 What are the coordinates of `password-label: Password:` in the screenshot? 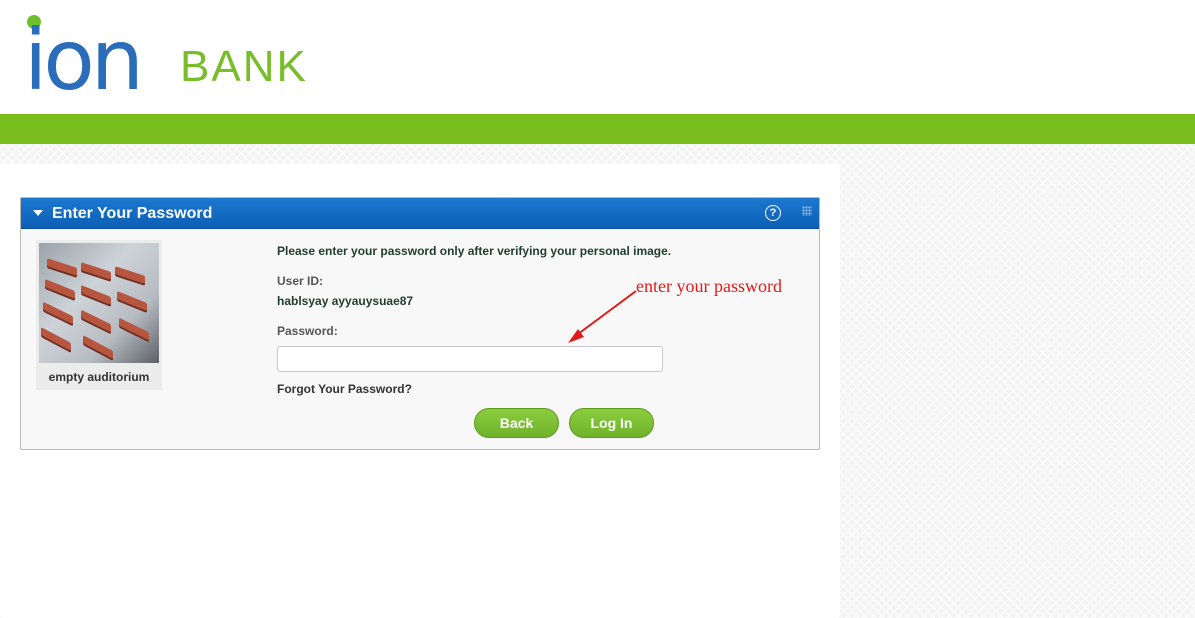 It's located at (307, 331).